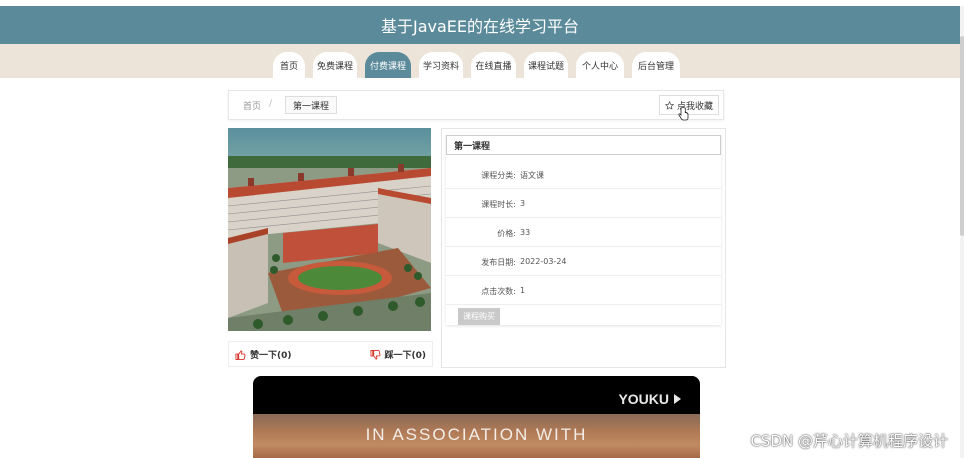 This screenshot has height=458, width=964. Describe the element at coordinates (583, 232) in the screenshot. I see `info-row-price: 价格: 33` at that location.